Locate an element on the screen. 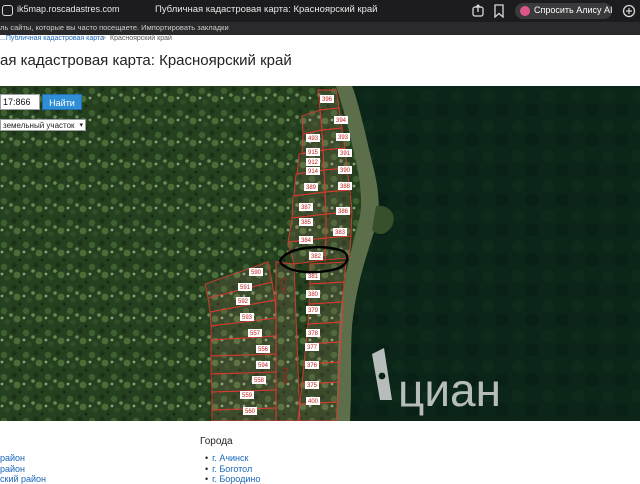  parcel-label: 390 is located at coordinates (345, 170).